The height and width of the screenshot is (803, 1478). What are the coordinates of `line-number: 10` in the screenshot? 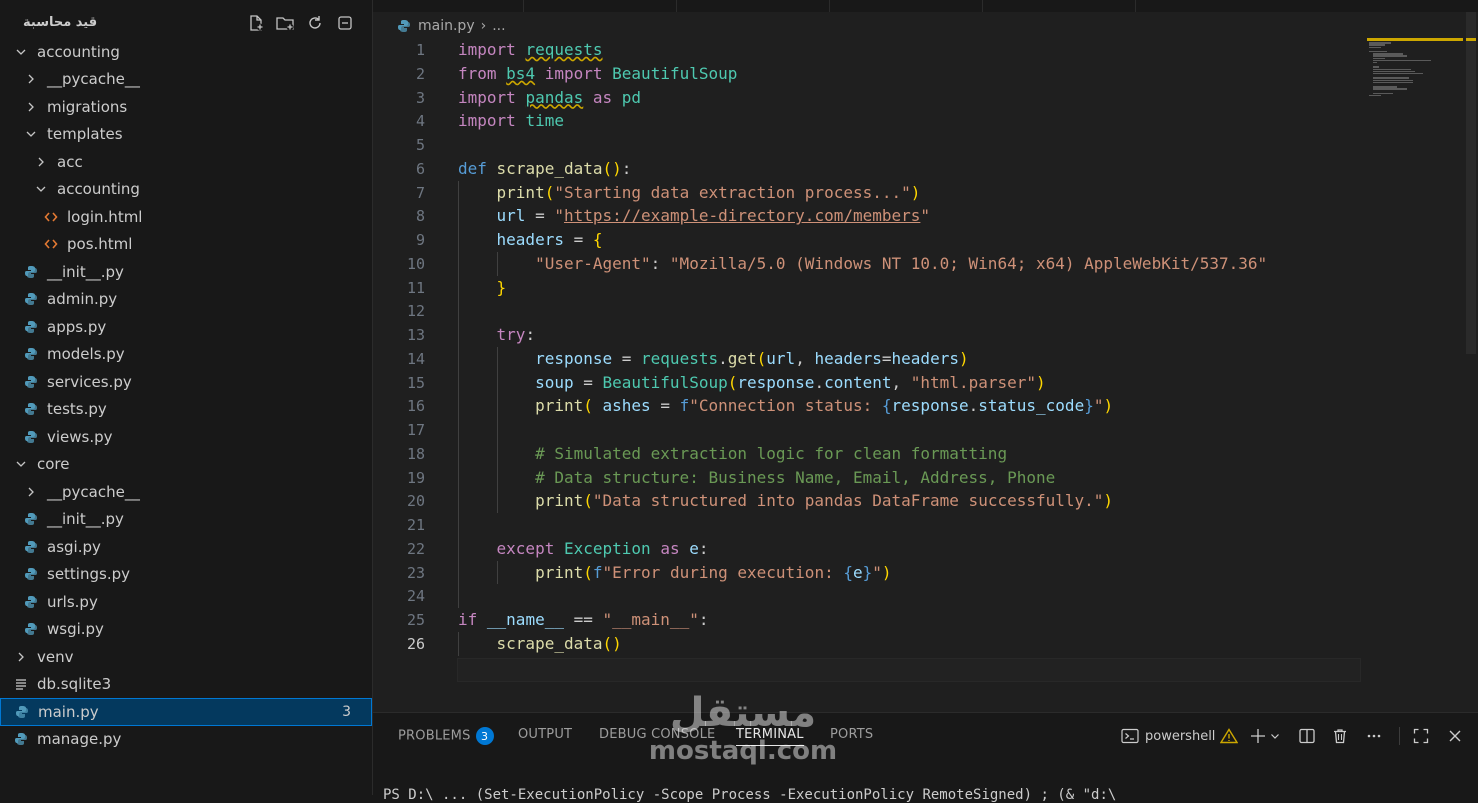 It's located at (415, 263).